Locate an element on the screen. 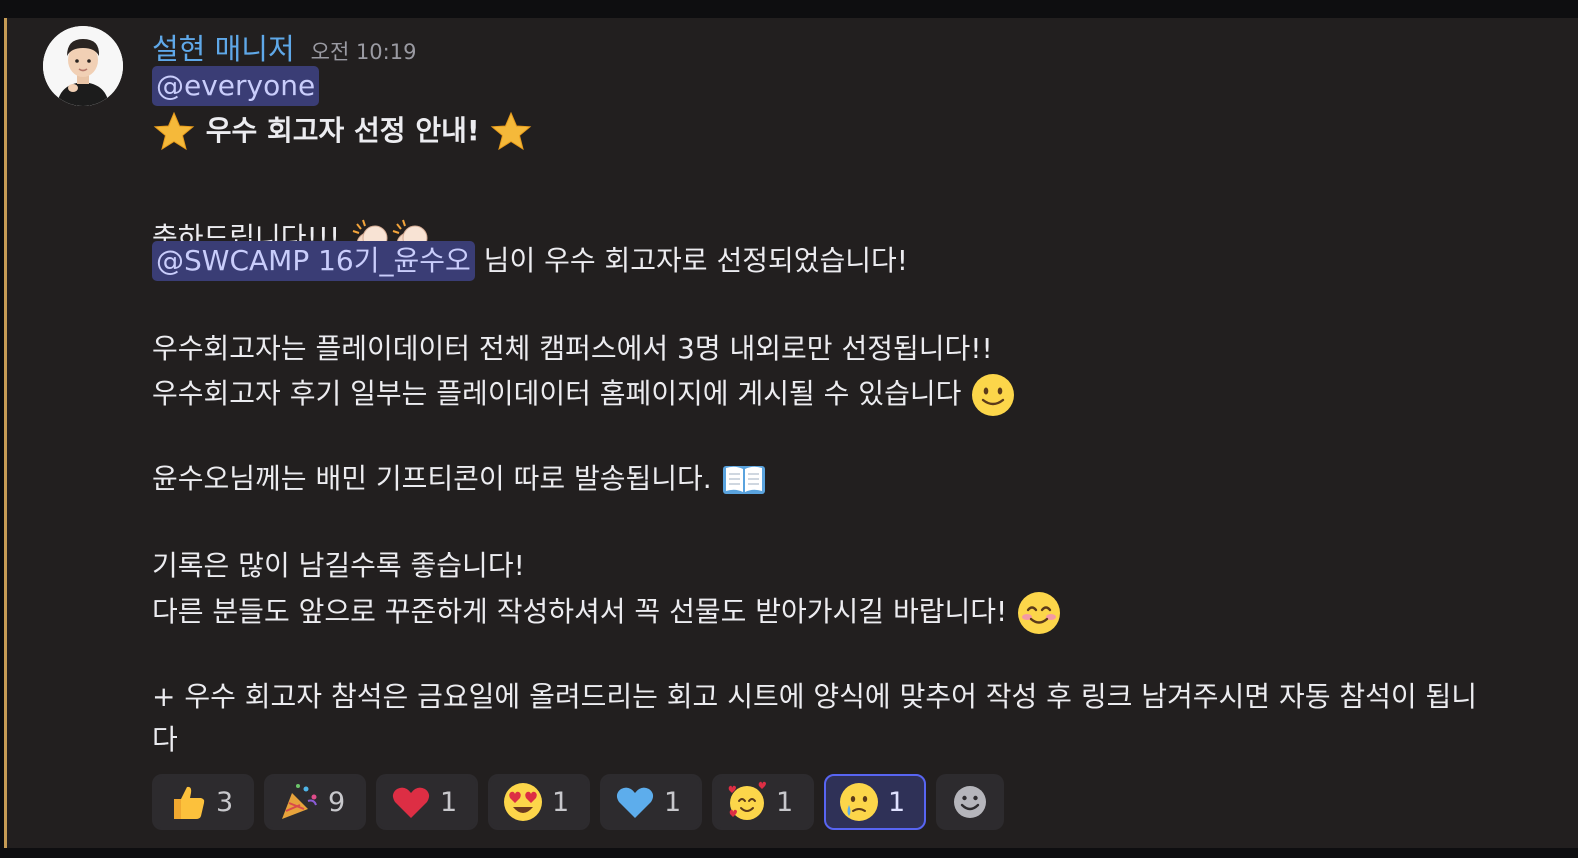 The image size is (1578, 858). reaction-red-heart: 1 is located at coordinates (427, 802).